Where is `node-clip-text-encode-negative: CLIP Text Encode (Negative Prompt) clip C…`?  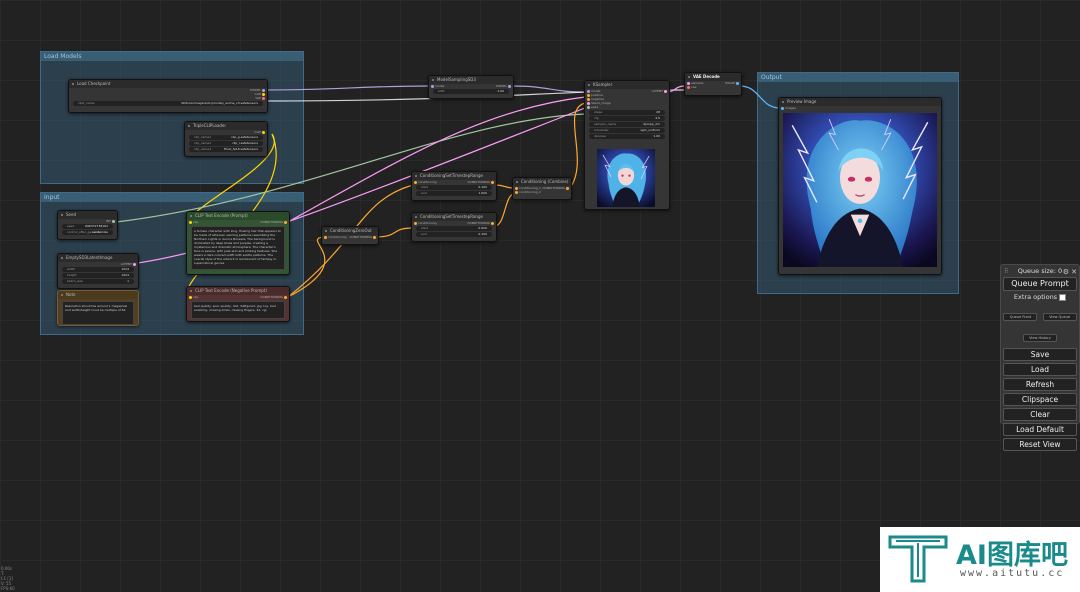 node-clip-text-encode-negative: CLIP Text Encode (Negative Prompt) clip C… is located at coordinates (238, 304).